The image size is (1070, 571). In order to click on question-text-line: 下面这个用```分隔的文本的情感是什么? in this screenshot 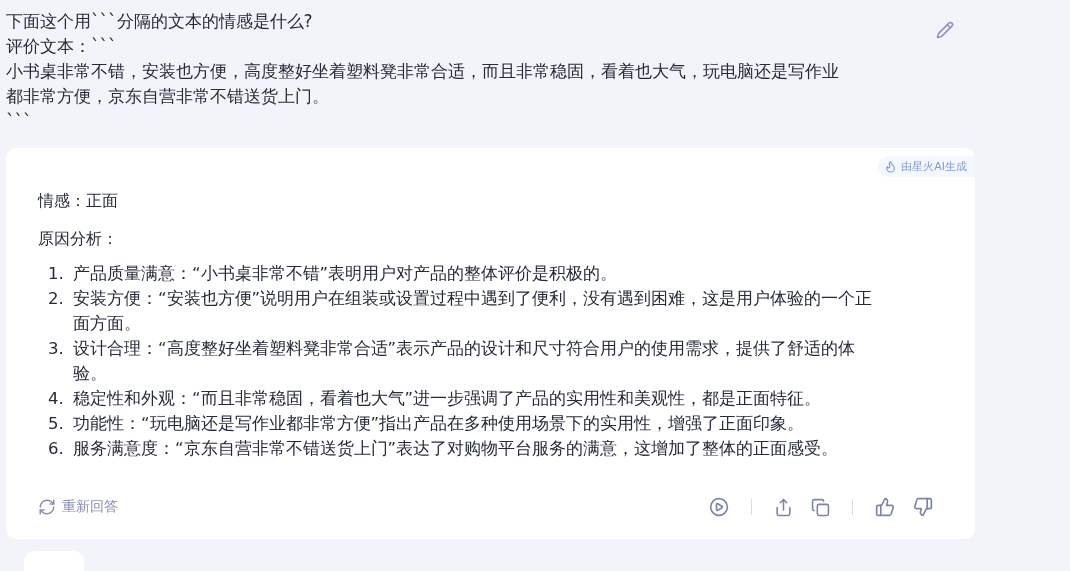, I will do `click(160, 21)`.